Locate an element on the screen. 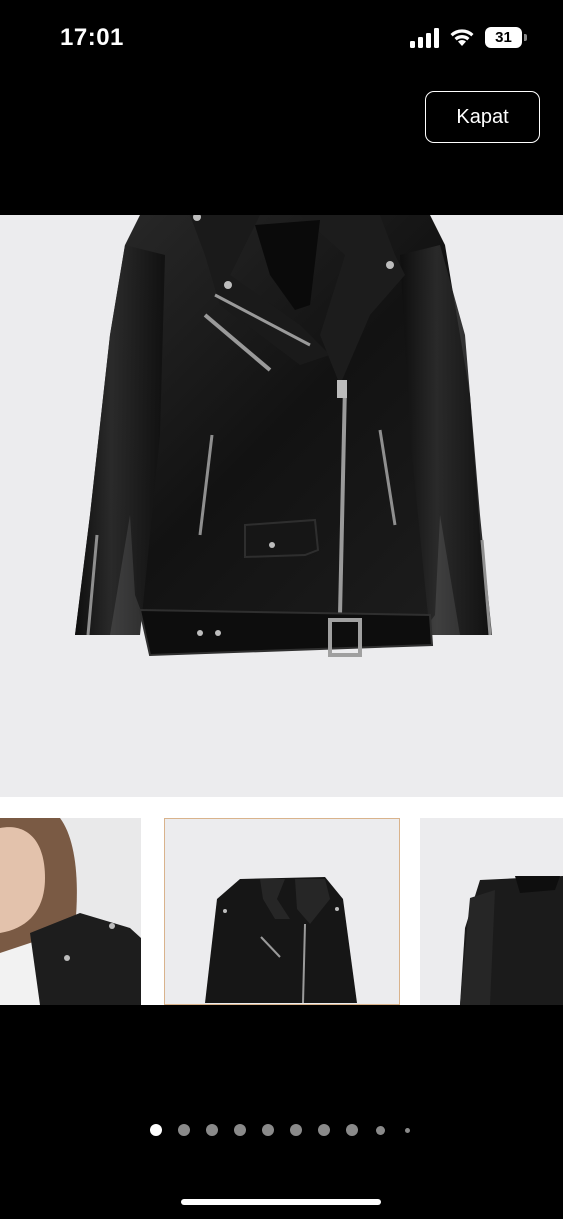  thumbnail-jacket-front is located at coordinates (282, 911).